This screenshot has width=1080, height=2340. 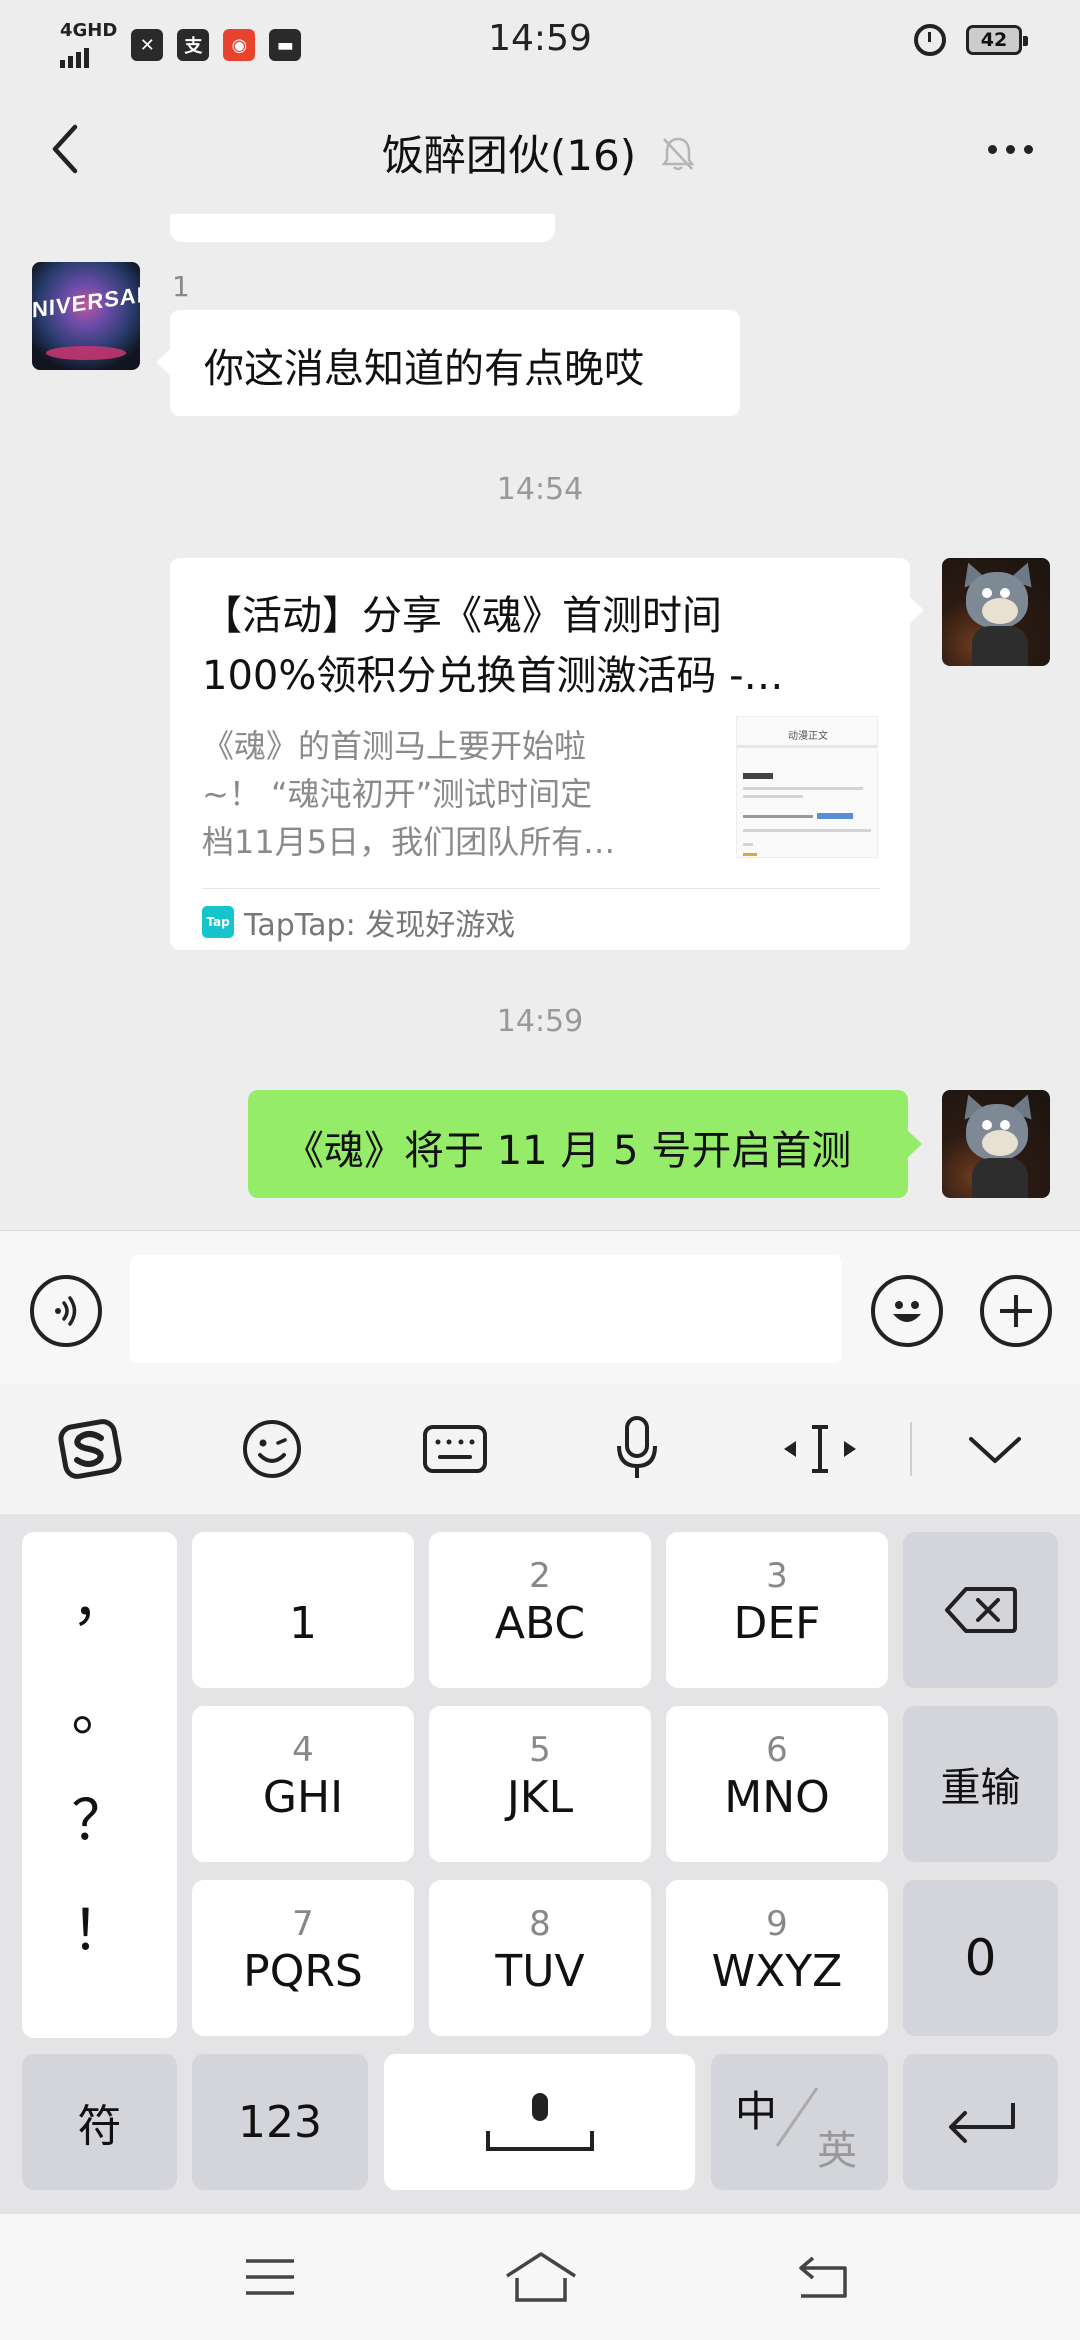 What do you see at coordinates (462, 616) in the screenshot?
I see `card-title-line: 【活动】分享《魂》首测时间` at bounding box center [462, 616].